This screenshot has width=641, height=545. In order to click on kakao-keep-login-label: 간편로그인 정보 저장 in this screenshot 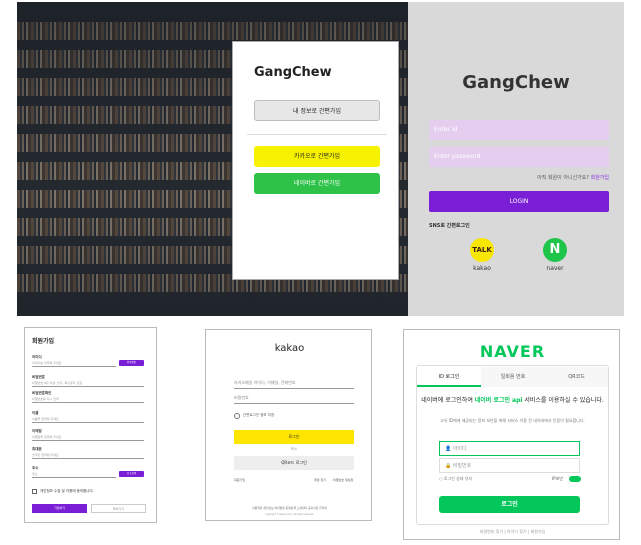, I will do `click(259, 415)`.